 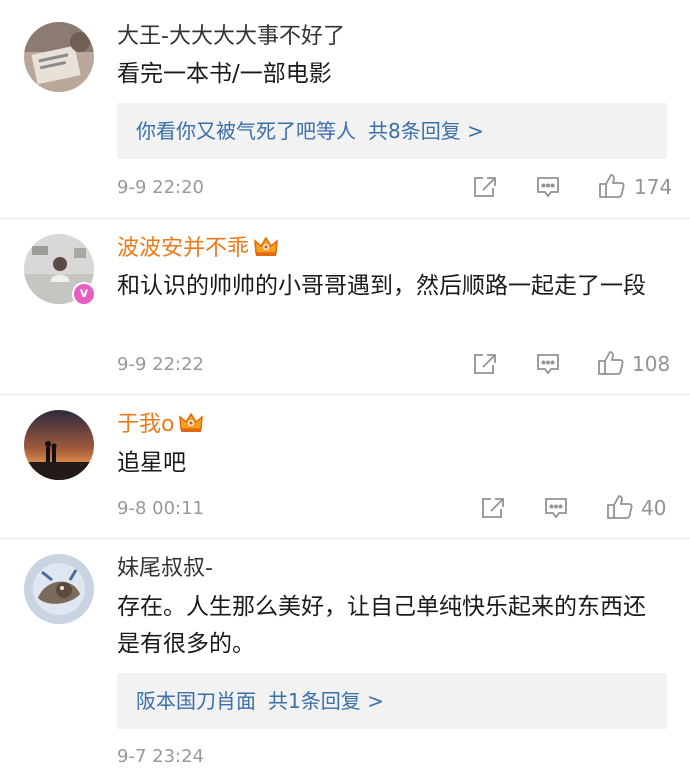 What do you see at coordinates (224, 74) in the screenshot?
I see `comment-text: 看完一本书/一部电影` at bounding box center [224, 74].